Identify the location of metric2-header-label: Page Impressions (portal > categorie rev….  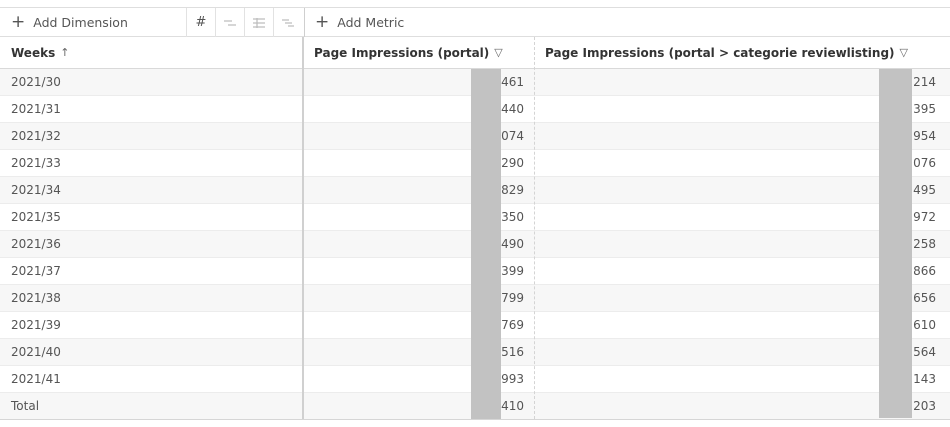
(720, 52).